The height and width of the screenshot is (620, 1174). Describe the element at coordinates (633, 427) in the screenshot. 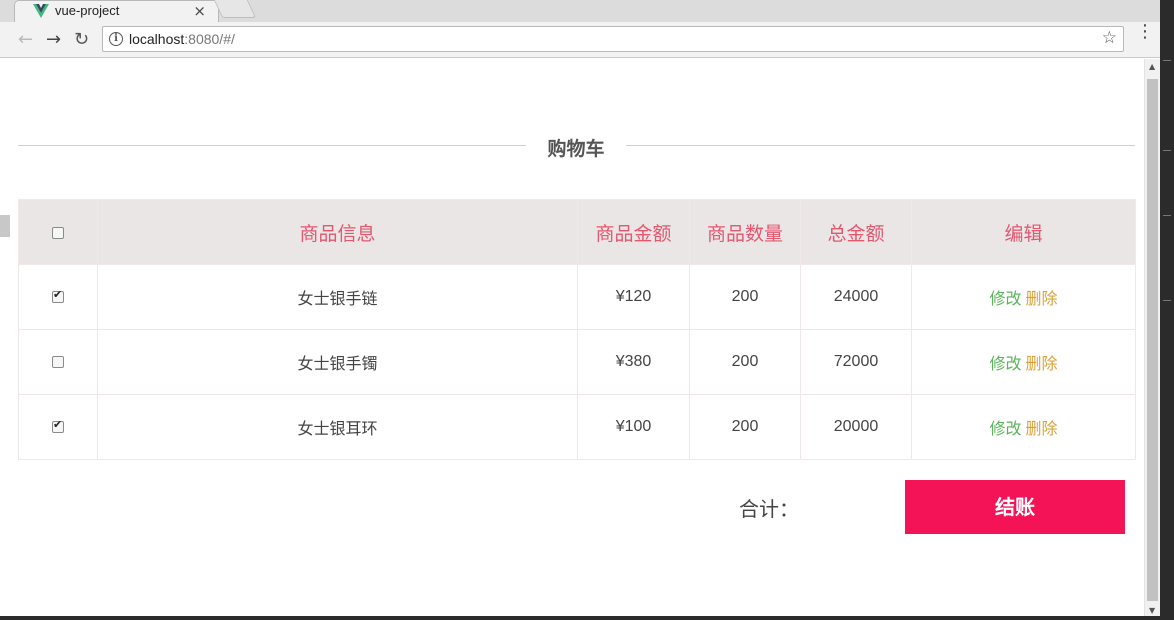

I see `product-price: ¥100` at that location.